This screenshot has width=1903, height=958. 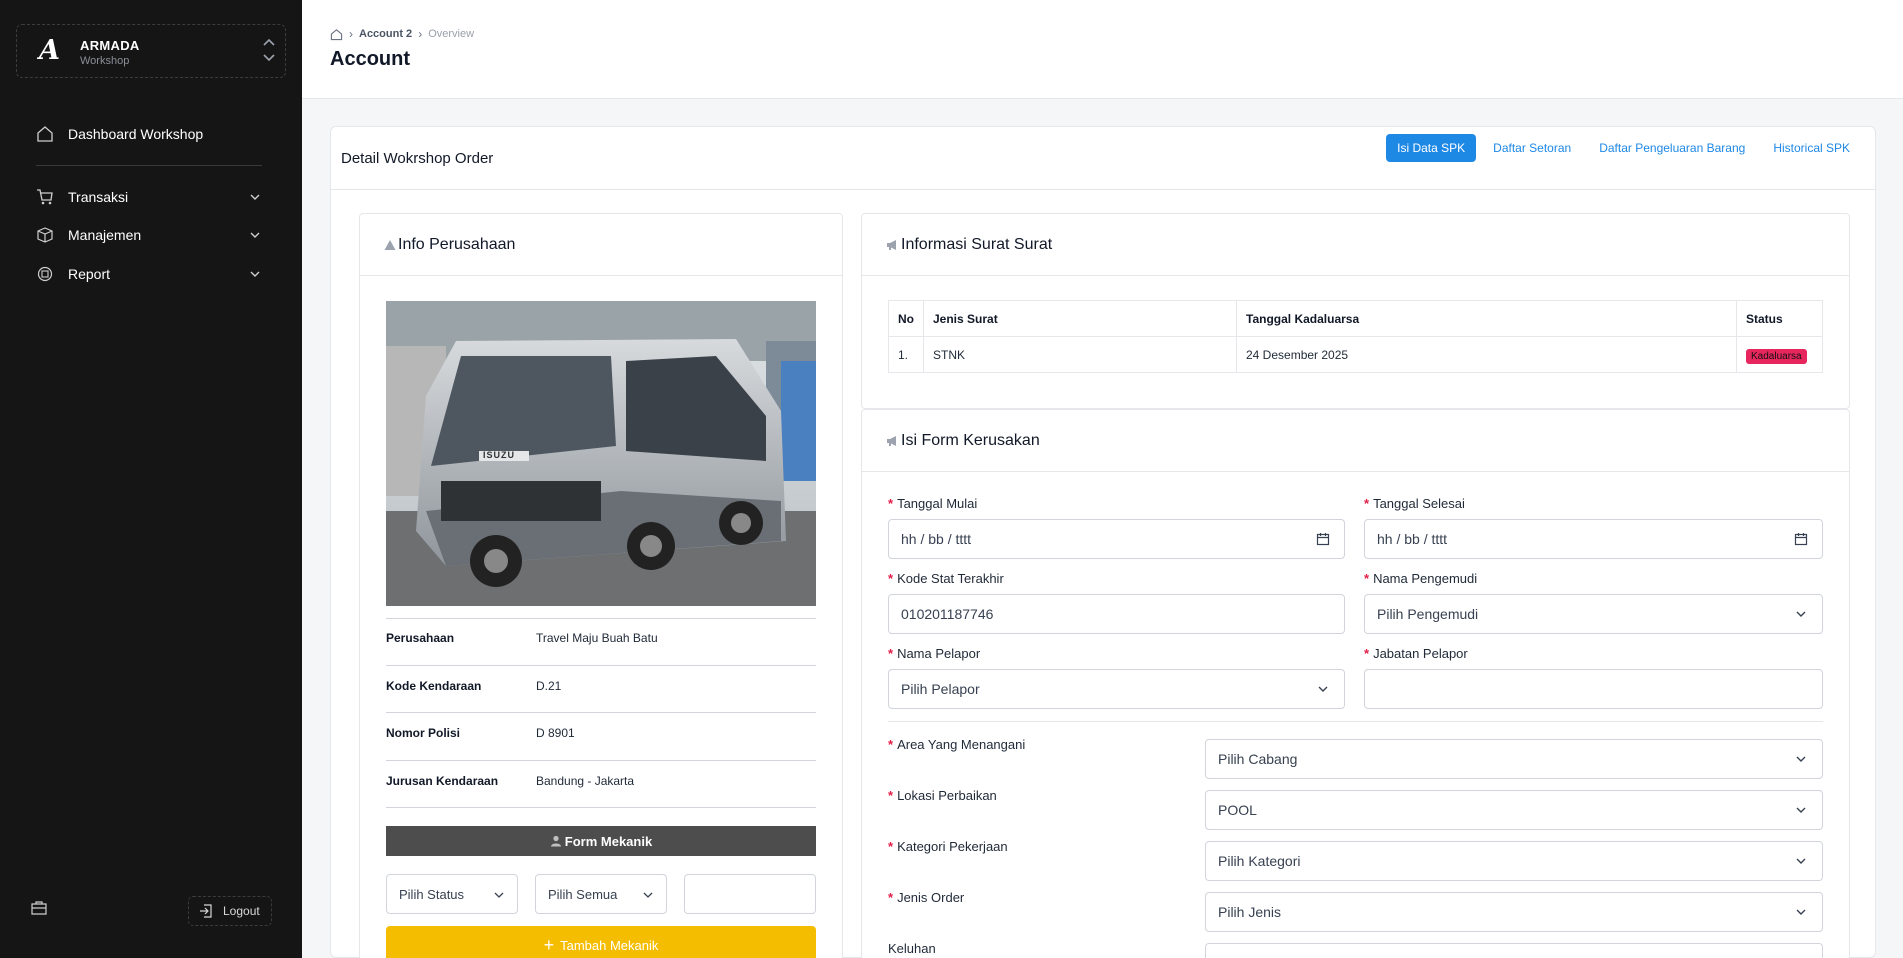 What do you see at coordinates (1355, 441) in the screenshot?
I see `panel-header: Isi Form Kerusakan` at bounding box center [1355, 441].